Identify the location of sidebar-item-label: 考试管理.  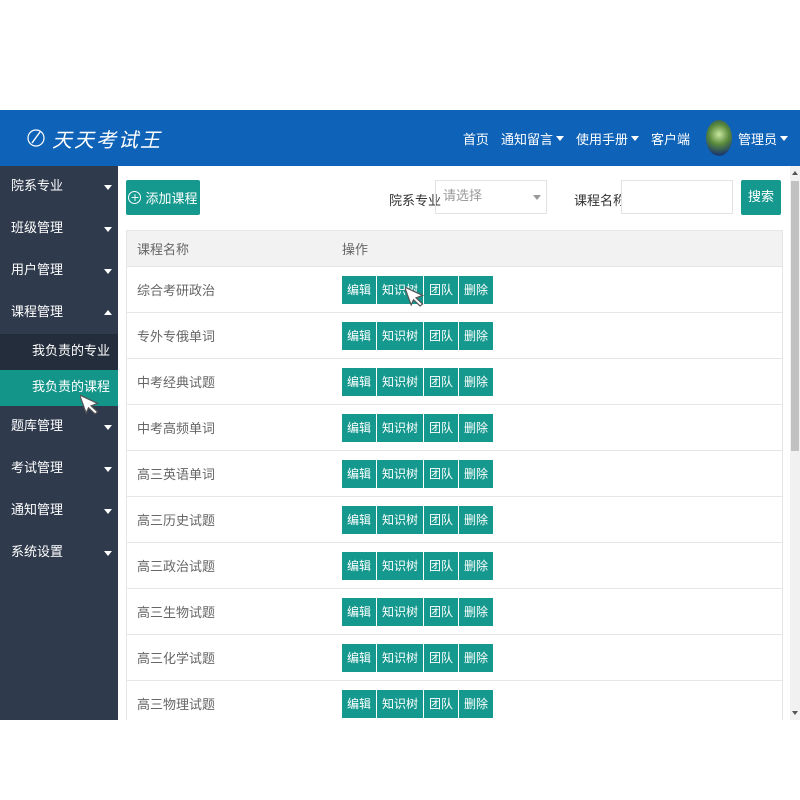
(37, 468).